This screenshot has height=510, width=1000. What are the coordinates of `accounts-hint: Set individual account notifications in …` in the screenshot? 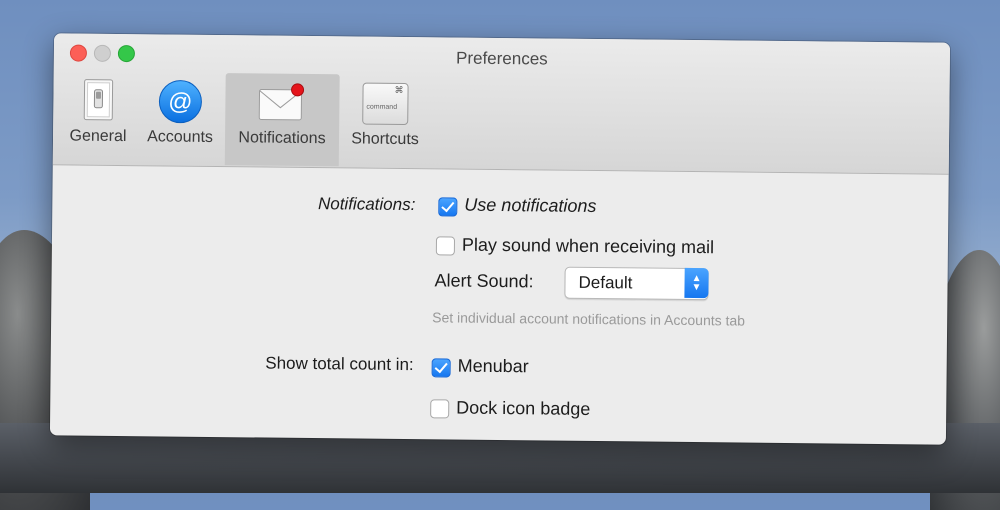 It's located at (589, 319).